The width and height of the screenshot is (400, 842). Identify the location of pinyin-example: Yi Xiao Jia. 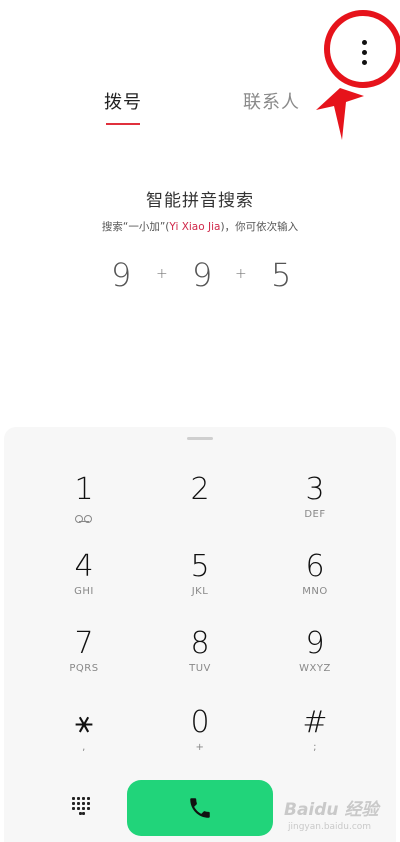
(195, 227).